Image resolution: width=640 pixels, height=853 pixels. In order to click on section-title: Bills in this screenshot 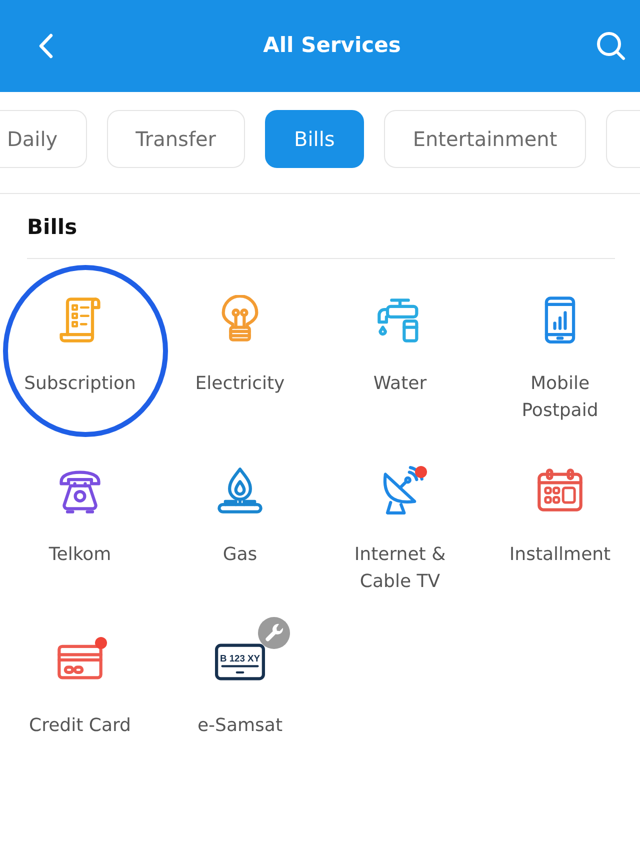, I will do `click(52, 227)`.